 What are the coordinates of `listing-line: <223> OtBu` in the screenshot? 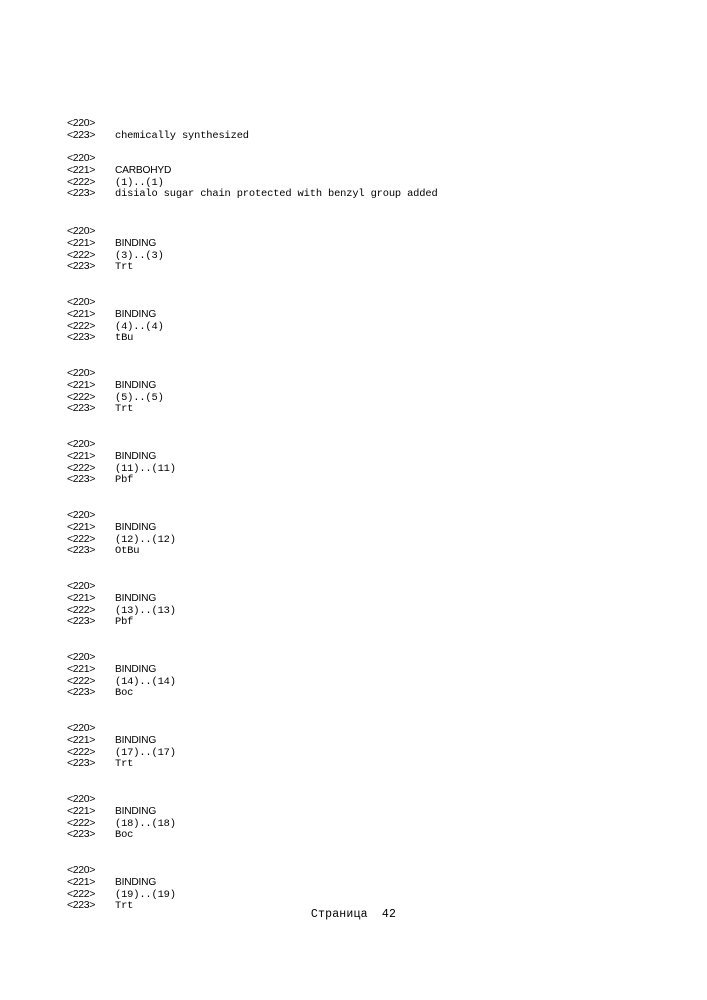 It's located at (121, 551).